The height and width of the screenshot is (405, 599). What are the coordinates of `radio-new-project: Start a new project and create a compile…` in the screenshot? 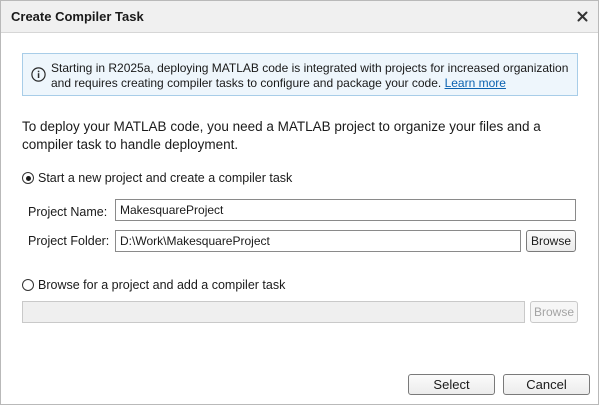 It's located at (157, 178).